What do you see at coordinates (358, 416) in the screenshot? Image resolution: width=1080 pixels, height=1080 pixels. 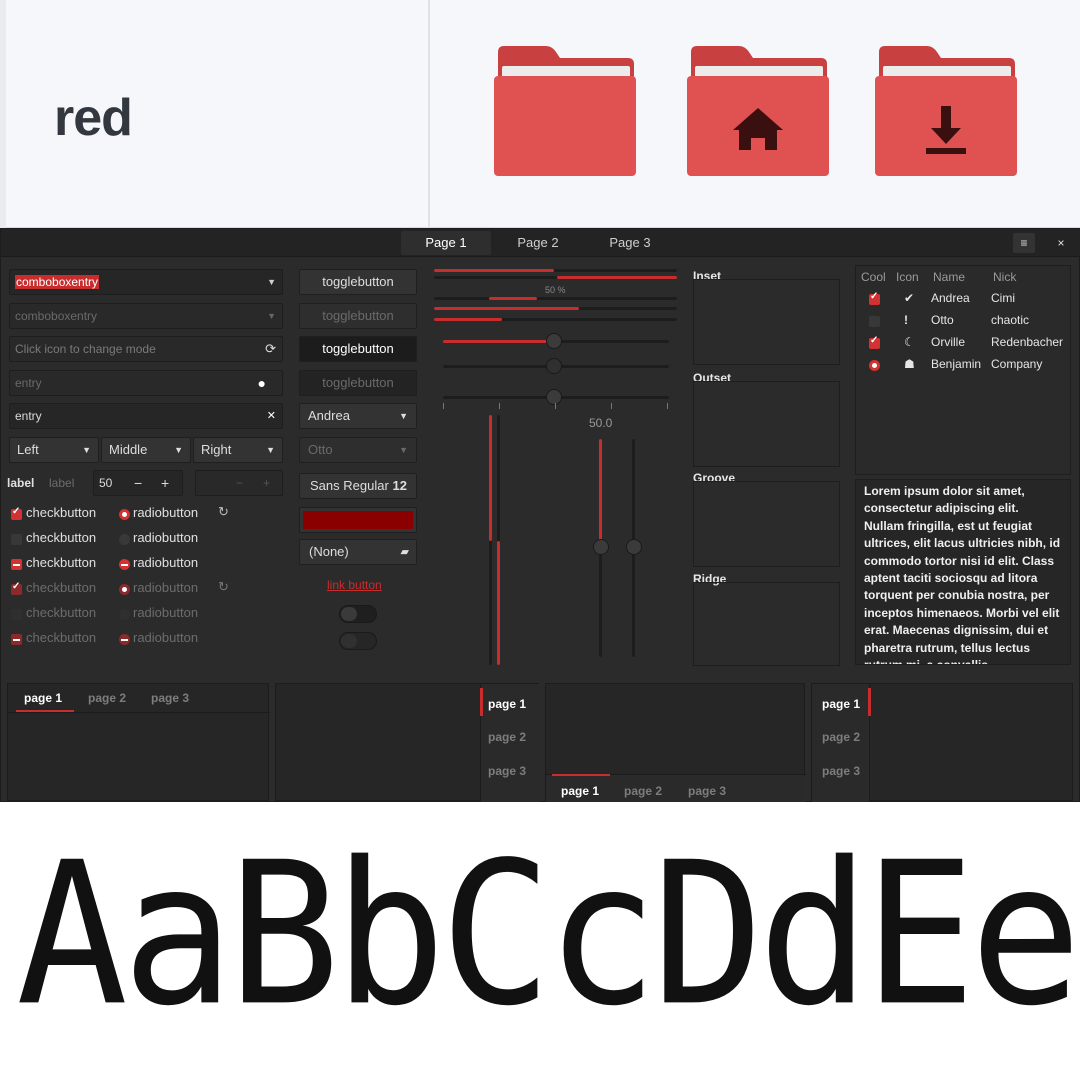 I see `combo-andrea: Andrea ▼` at bounding box center [358, 416].